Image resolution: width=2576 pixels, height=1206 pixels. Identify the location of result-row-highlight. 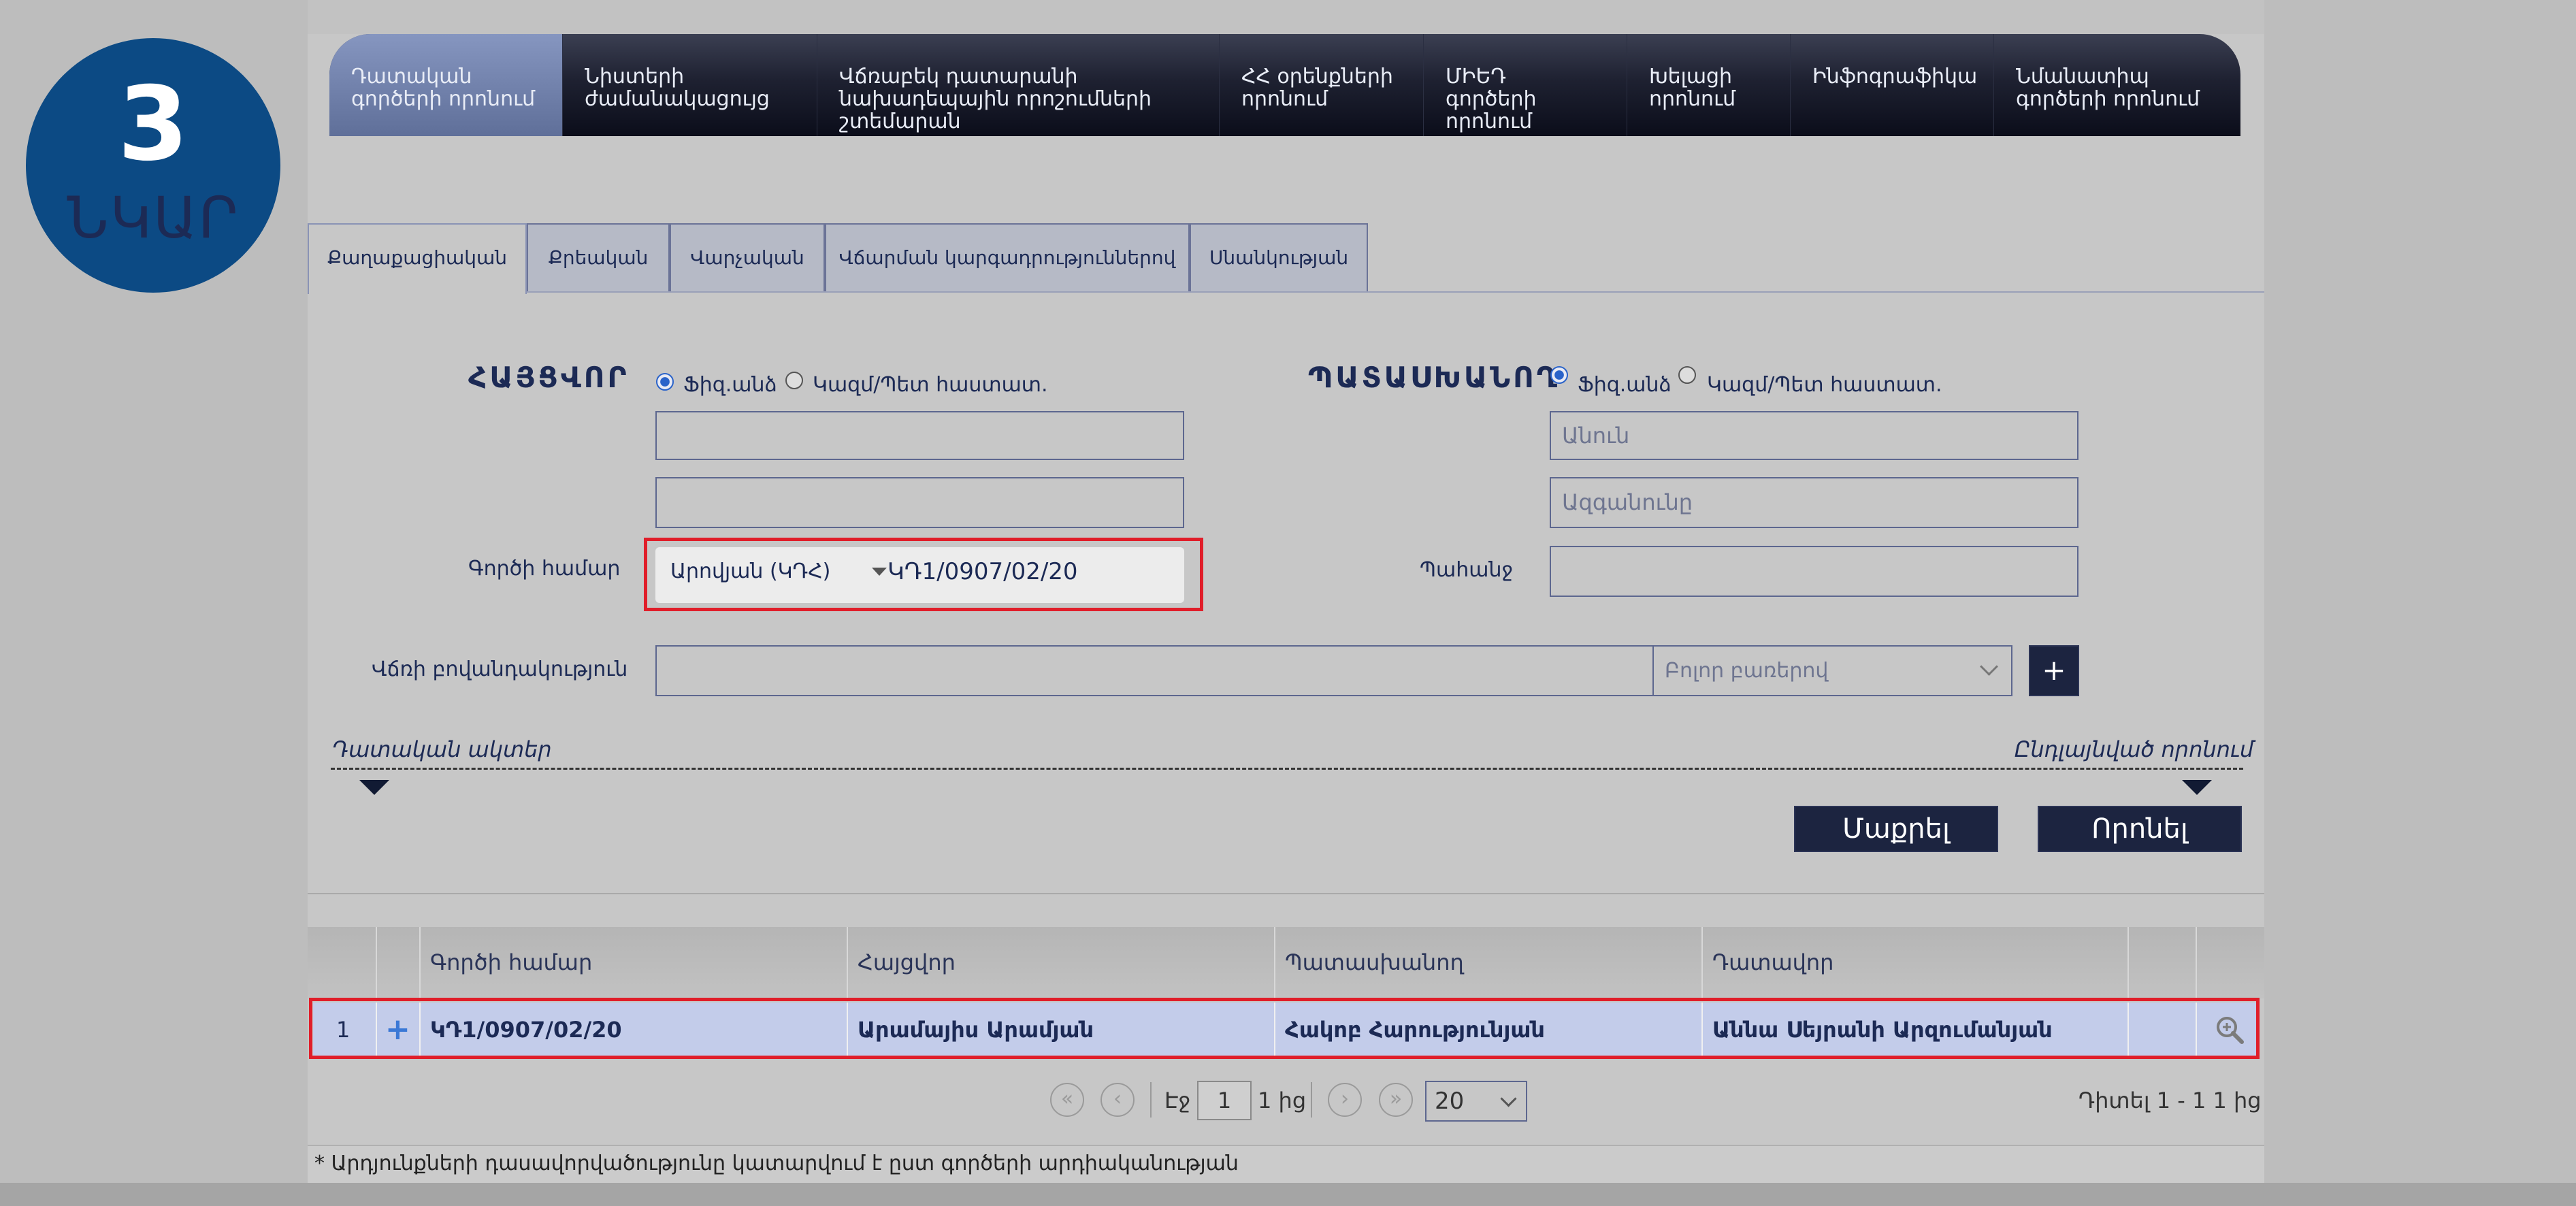
(1284, 1028).